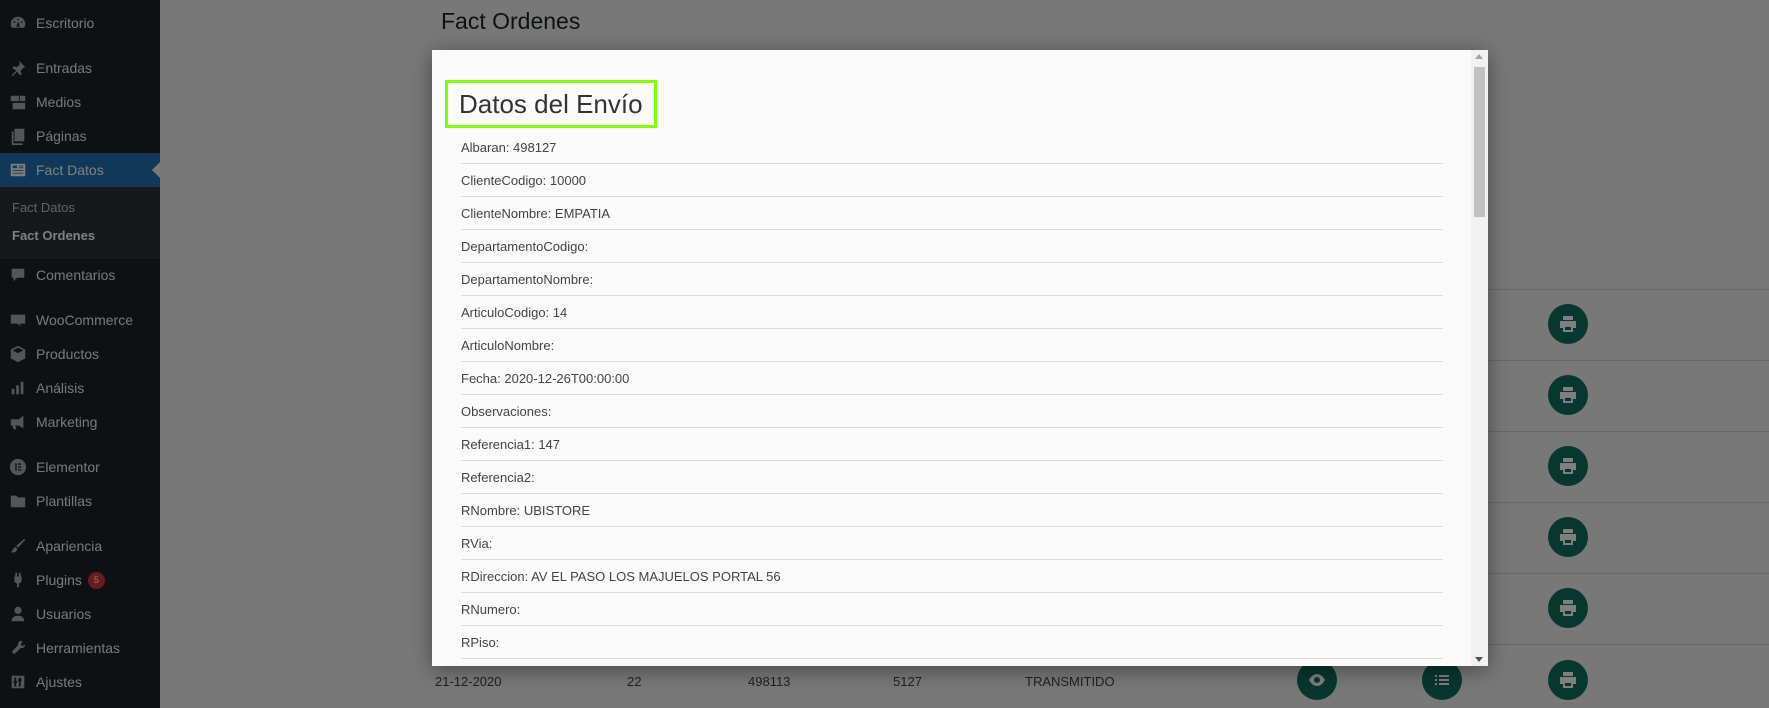 The width and height of the screenshot is (1769, 708). I want to click on field-row: ClienteNombre: EMPATIA, so click(952, 213).